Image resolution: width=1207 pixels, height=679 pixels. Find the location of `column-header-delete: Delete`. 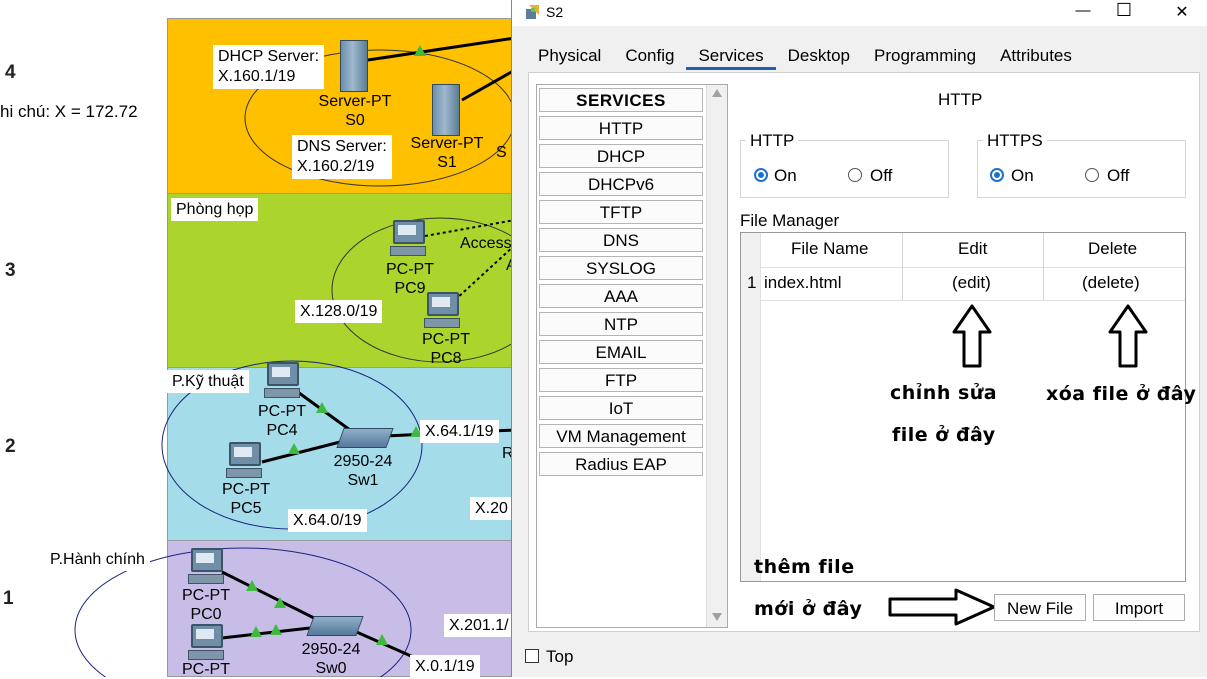

column-header-delete: Delete is located at coordinates (1113, 248).